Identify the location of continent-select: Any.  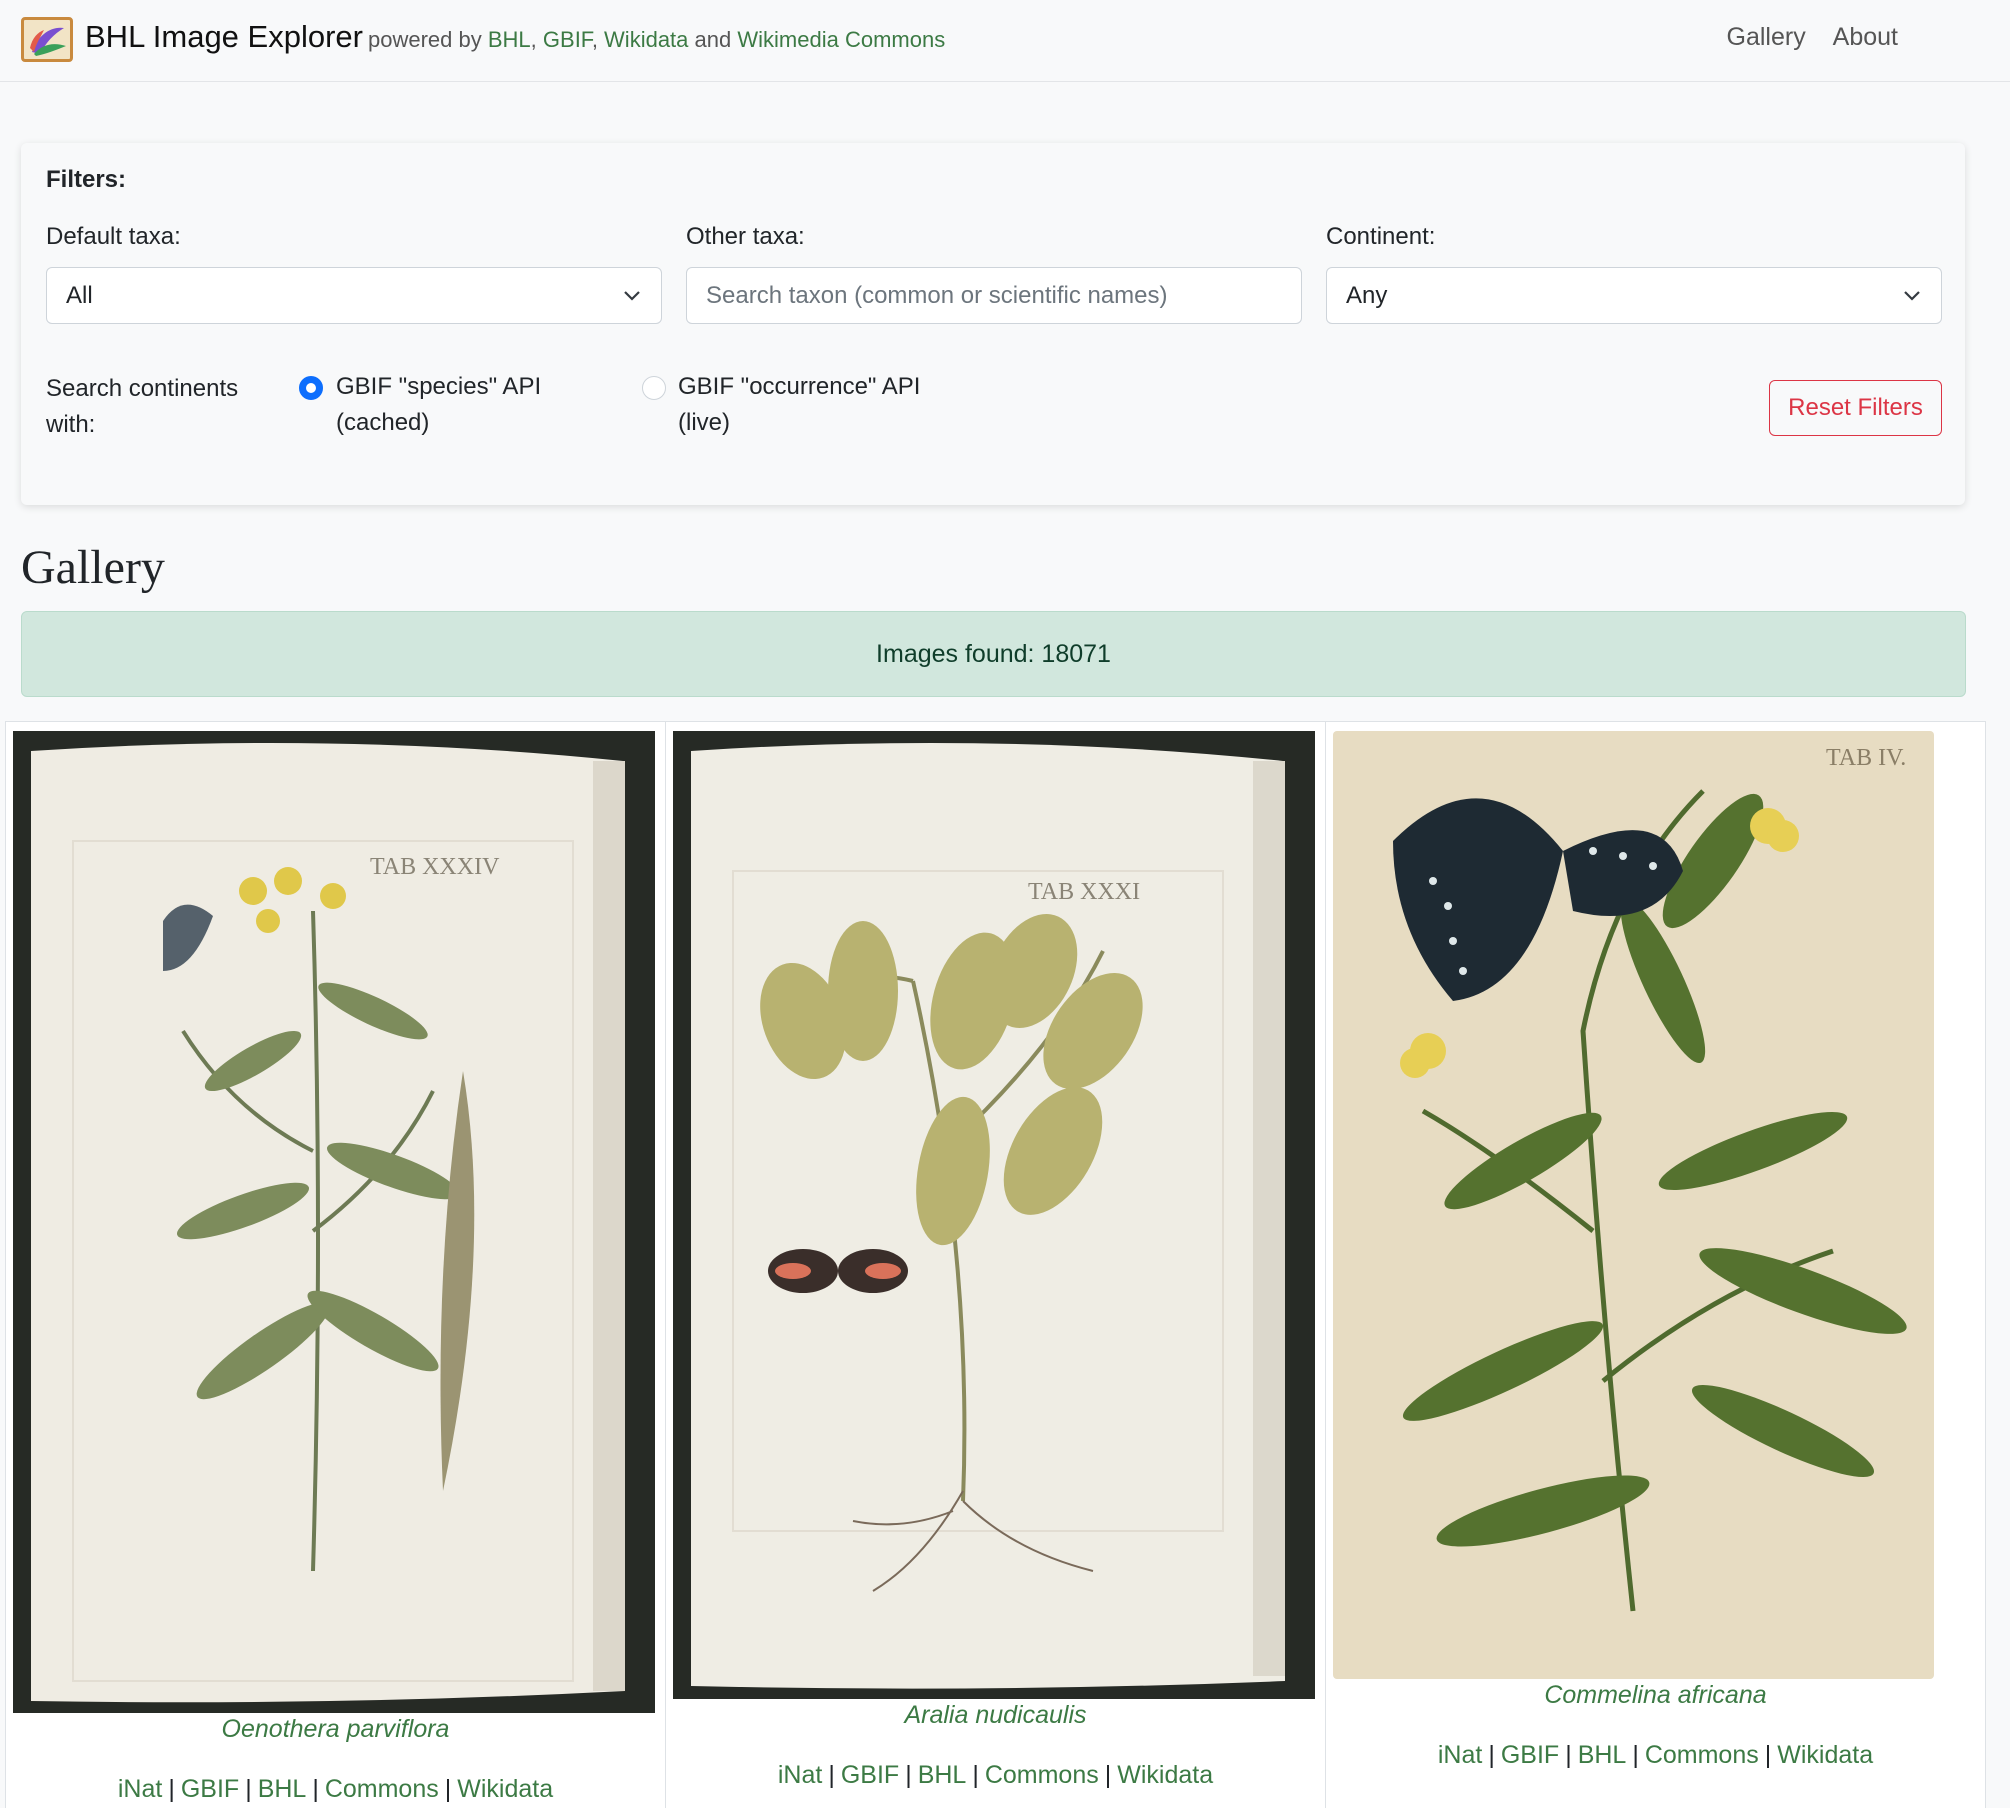
(1634, 295).